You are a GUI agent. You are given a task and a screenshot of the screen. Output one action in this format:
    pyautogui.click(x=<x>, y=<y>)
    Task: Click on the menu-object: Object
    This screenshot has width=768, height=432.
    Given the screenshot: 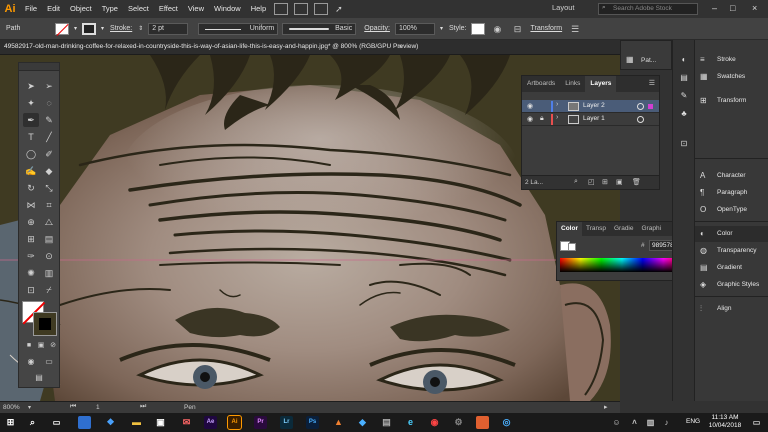 What is the action you would take?
    pyautogui.click(x=81, y=9)
    